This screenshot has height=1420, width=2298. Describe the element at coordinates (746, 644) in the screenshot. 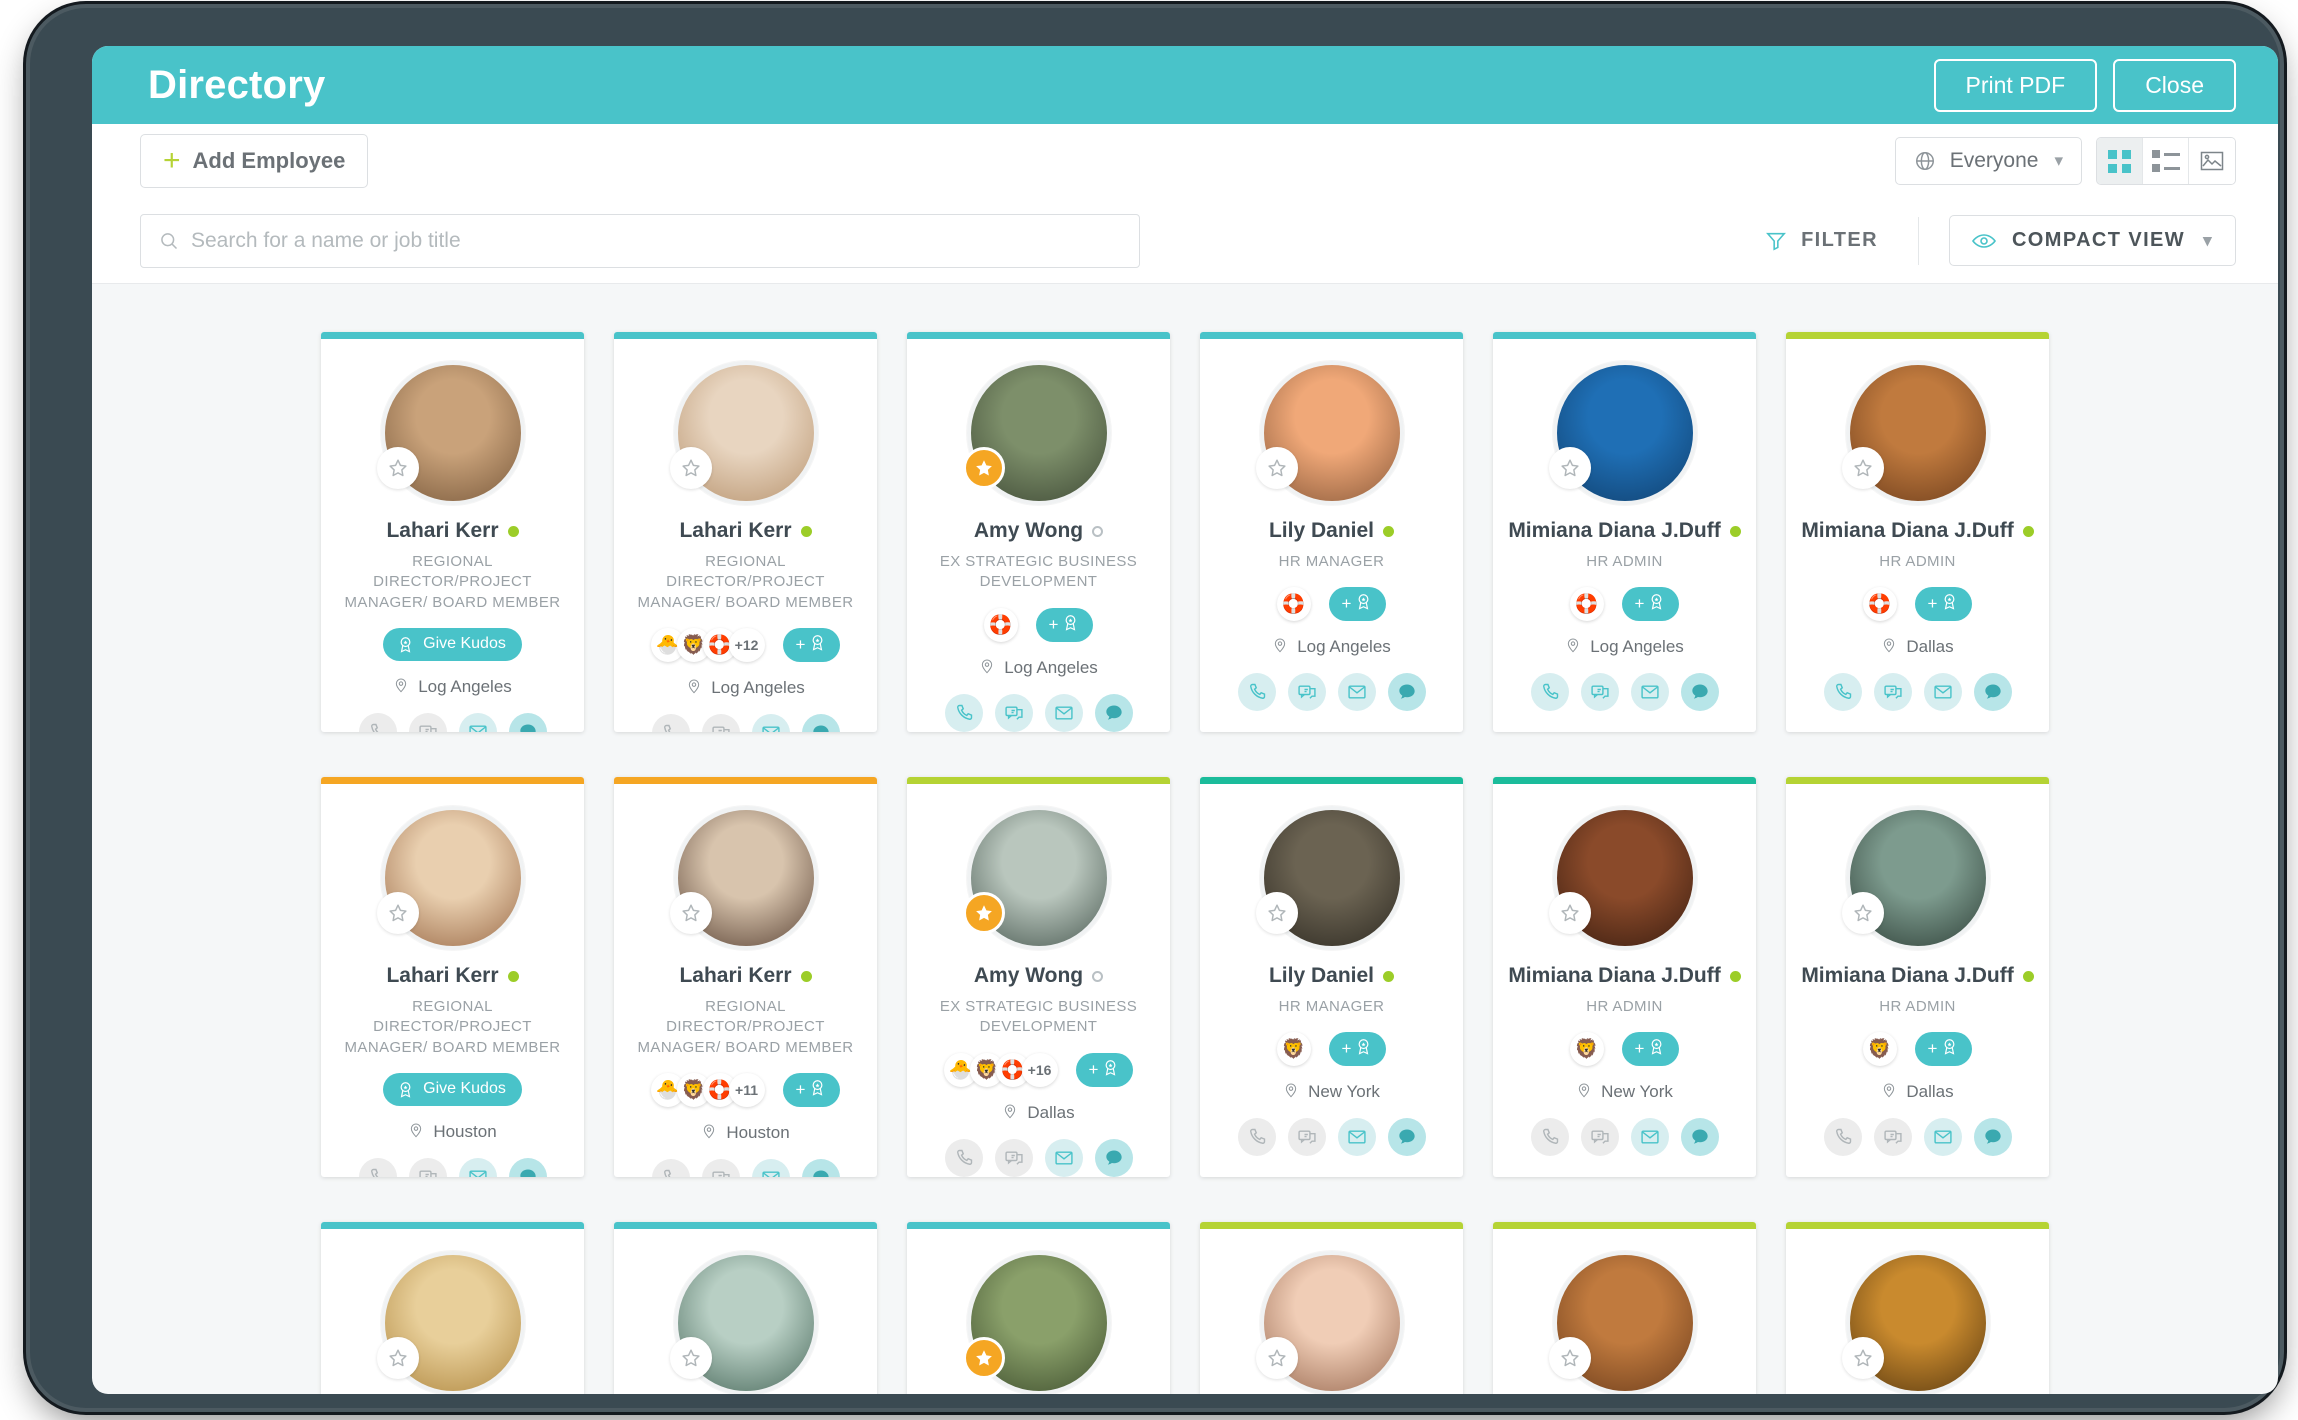

I see `kudos-badge-overflow-count: +12` at that location.